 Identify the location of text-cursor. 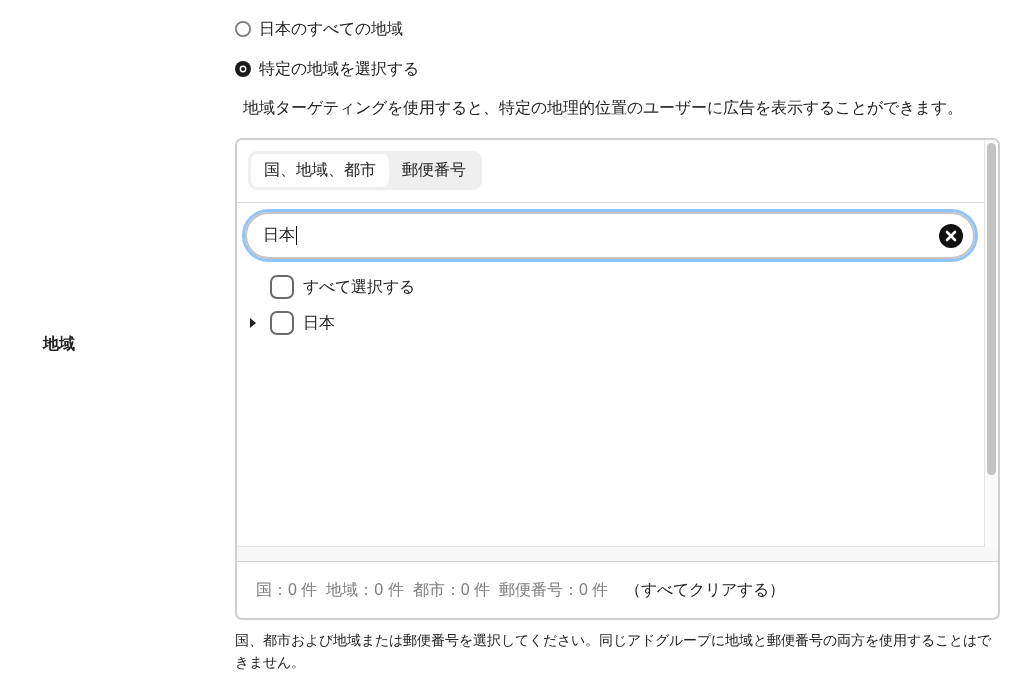
(296, 235).